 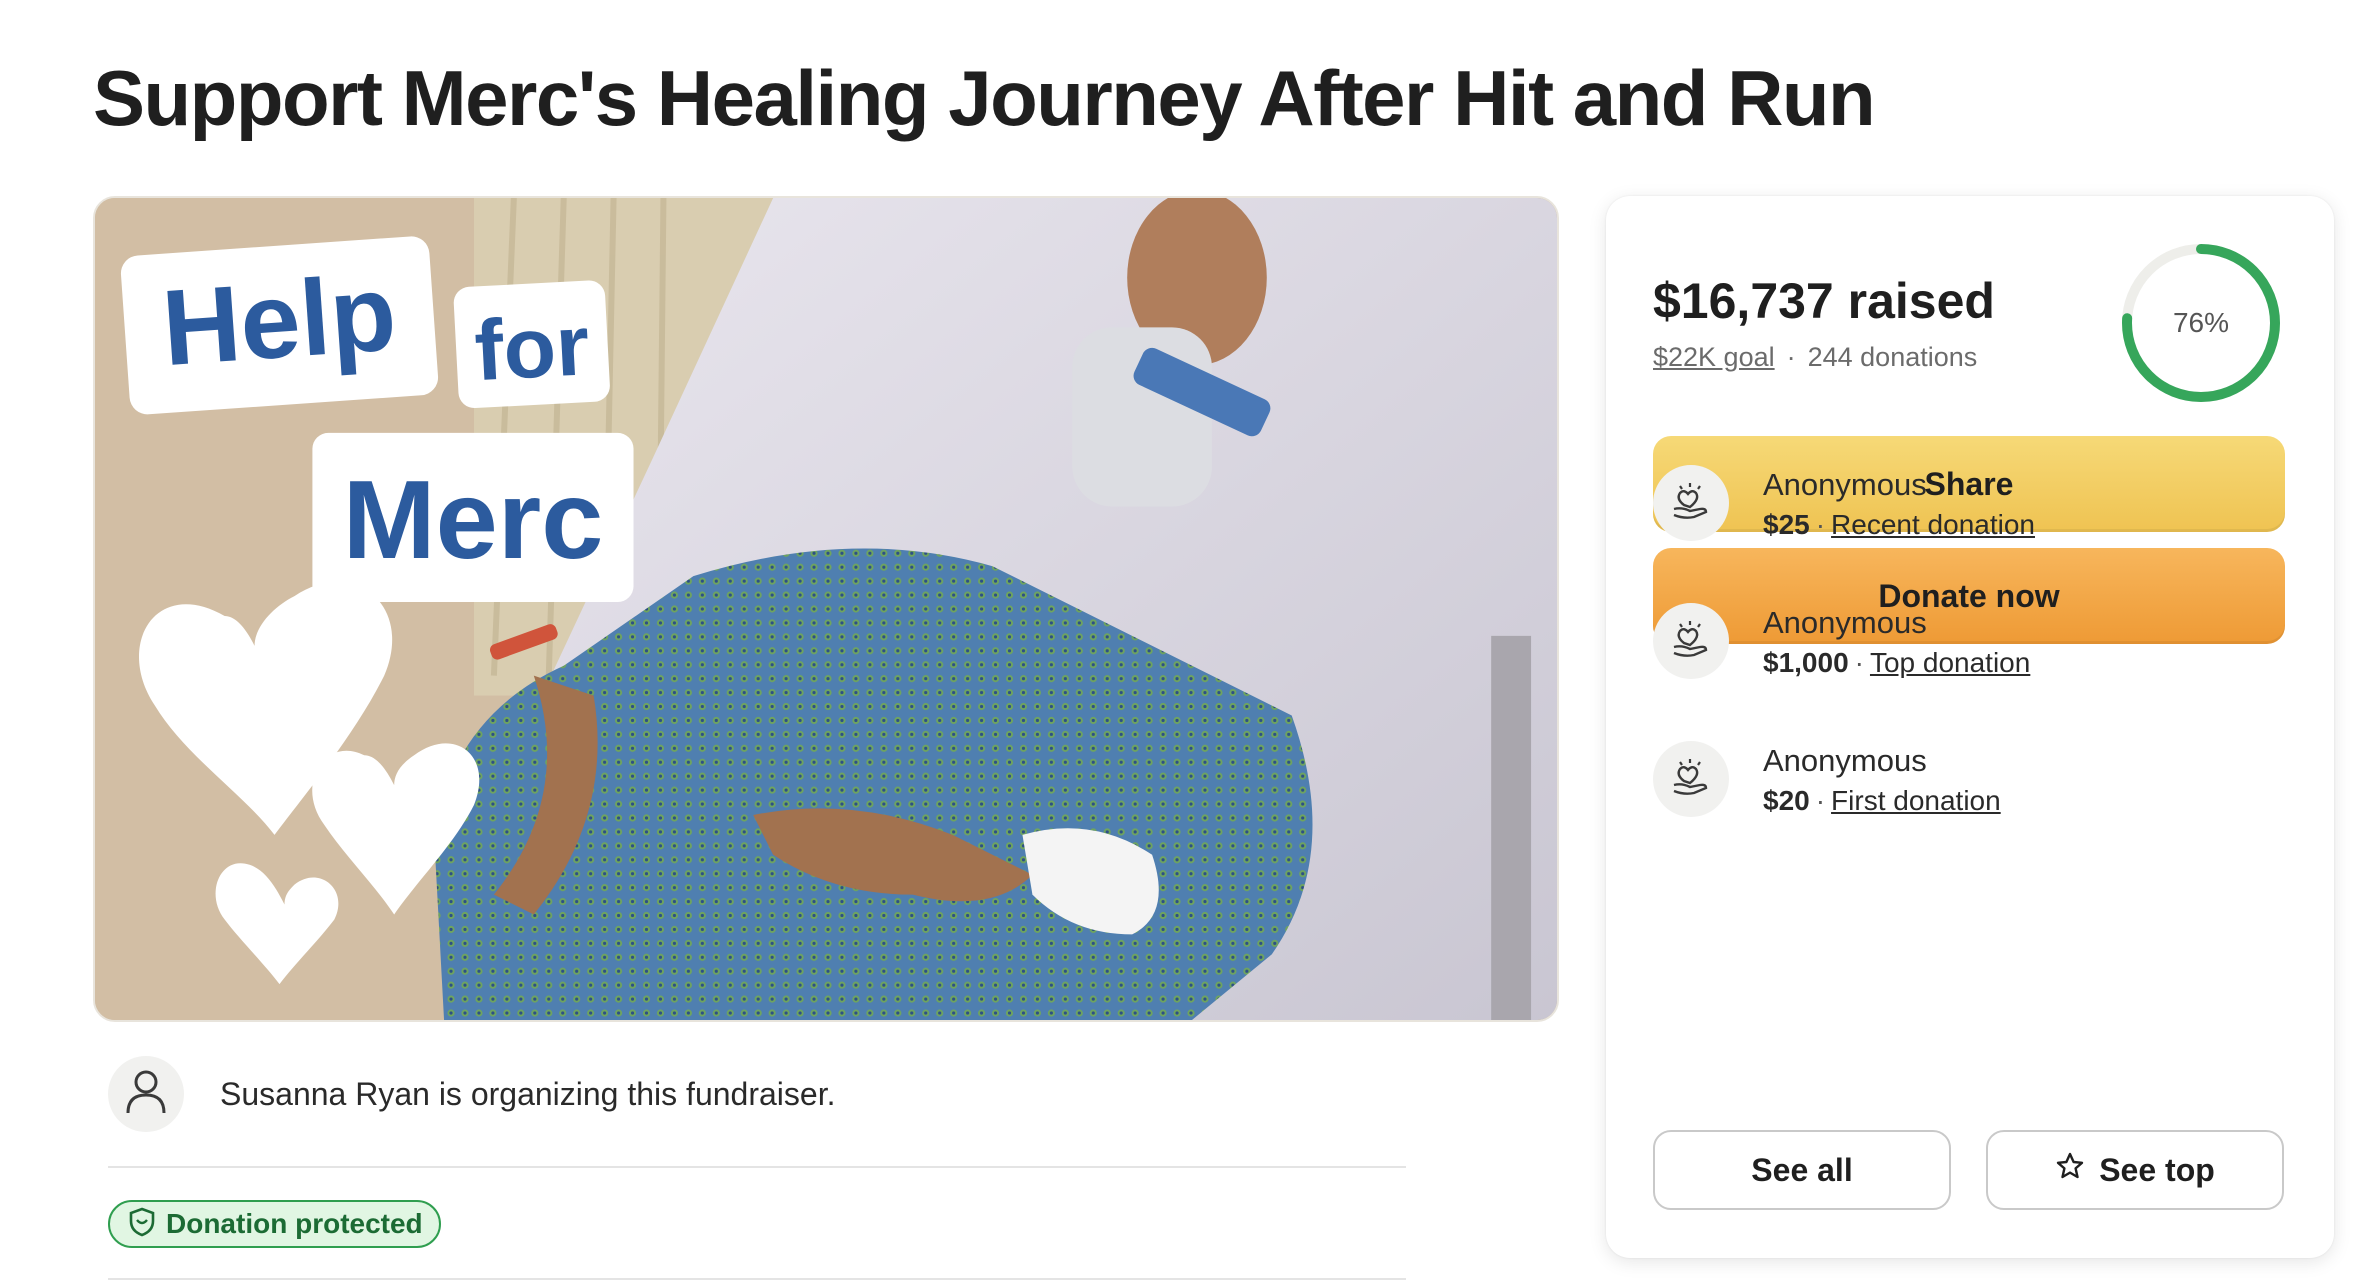 I want to click on hero-word-help: Help, so click(x=279, y=320).